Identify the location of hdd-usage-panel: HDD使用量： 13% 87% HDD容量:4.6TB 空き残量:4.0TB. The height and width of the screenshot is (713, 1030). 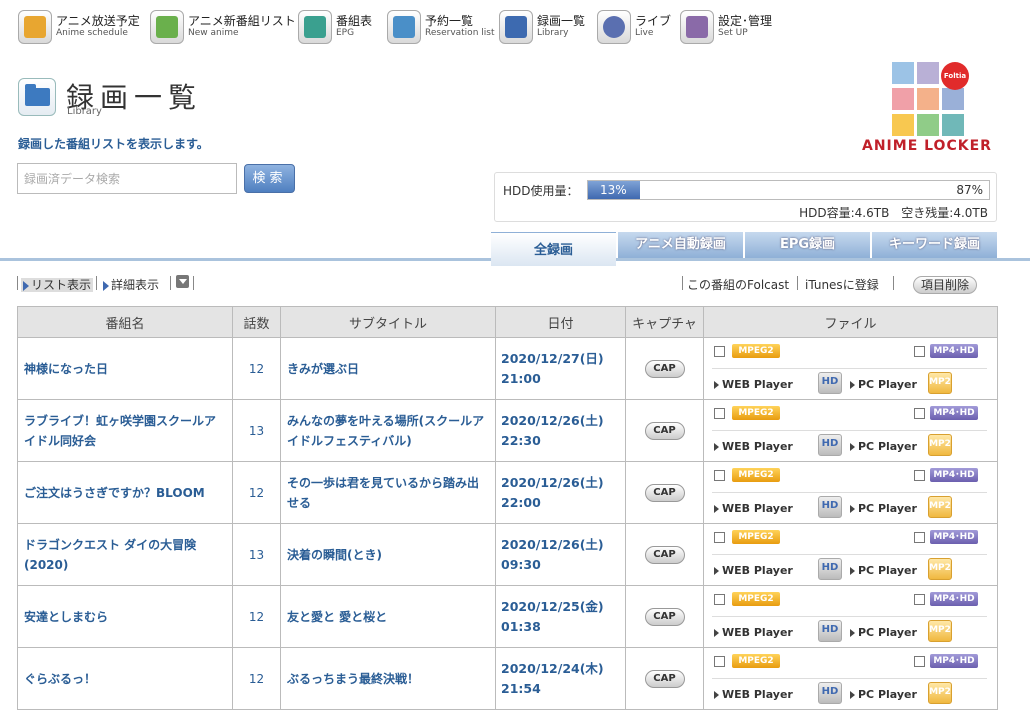
(745, 197).